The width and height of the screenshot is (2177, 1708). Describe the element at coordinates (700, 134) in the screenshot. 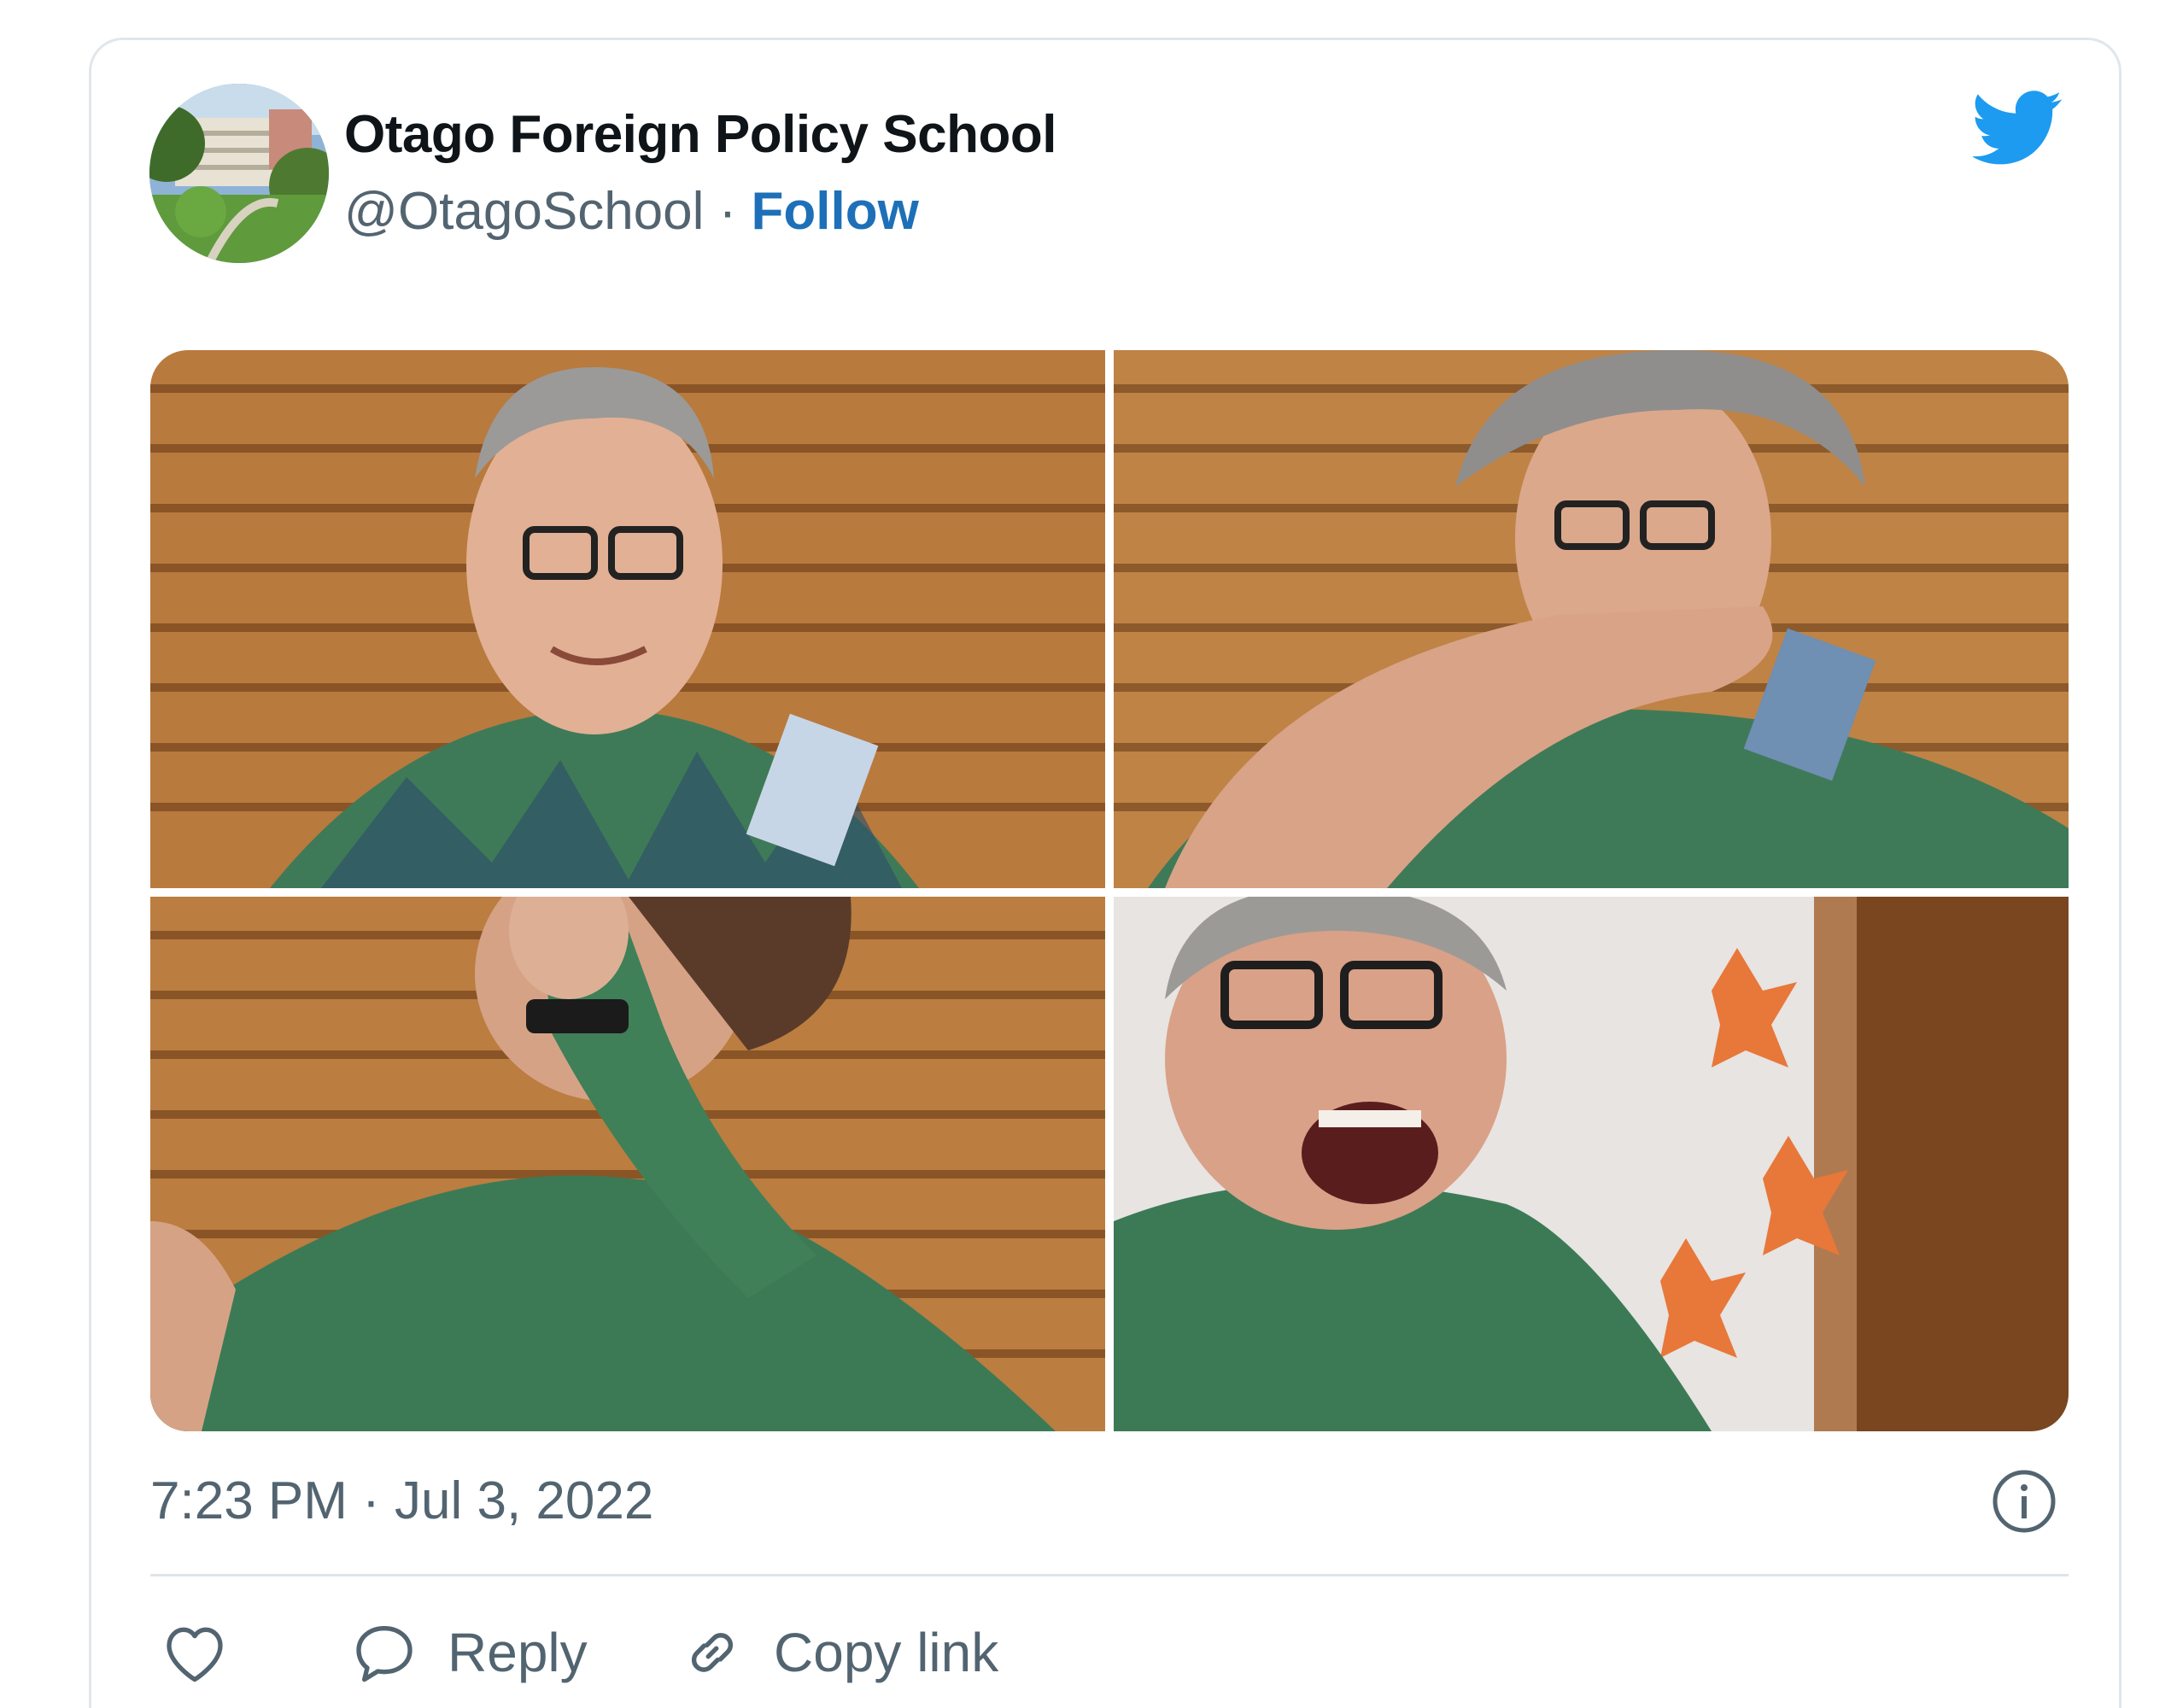

I see `author-name: Otago Foreign Policy School` at that location.